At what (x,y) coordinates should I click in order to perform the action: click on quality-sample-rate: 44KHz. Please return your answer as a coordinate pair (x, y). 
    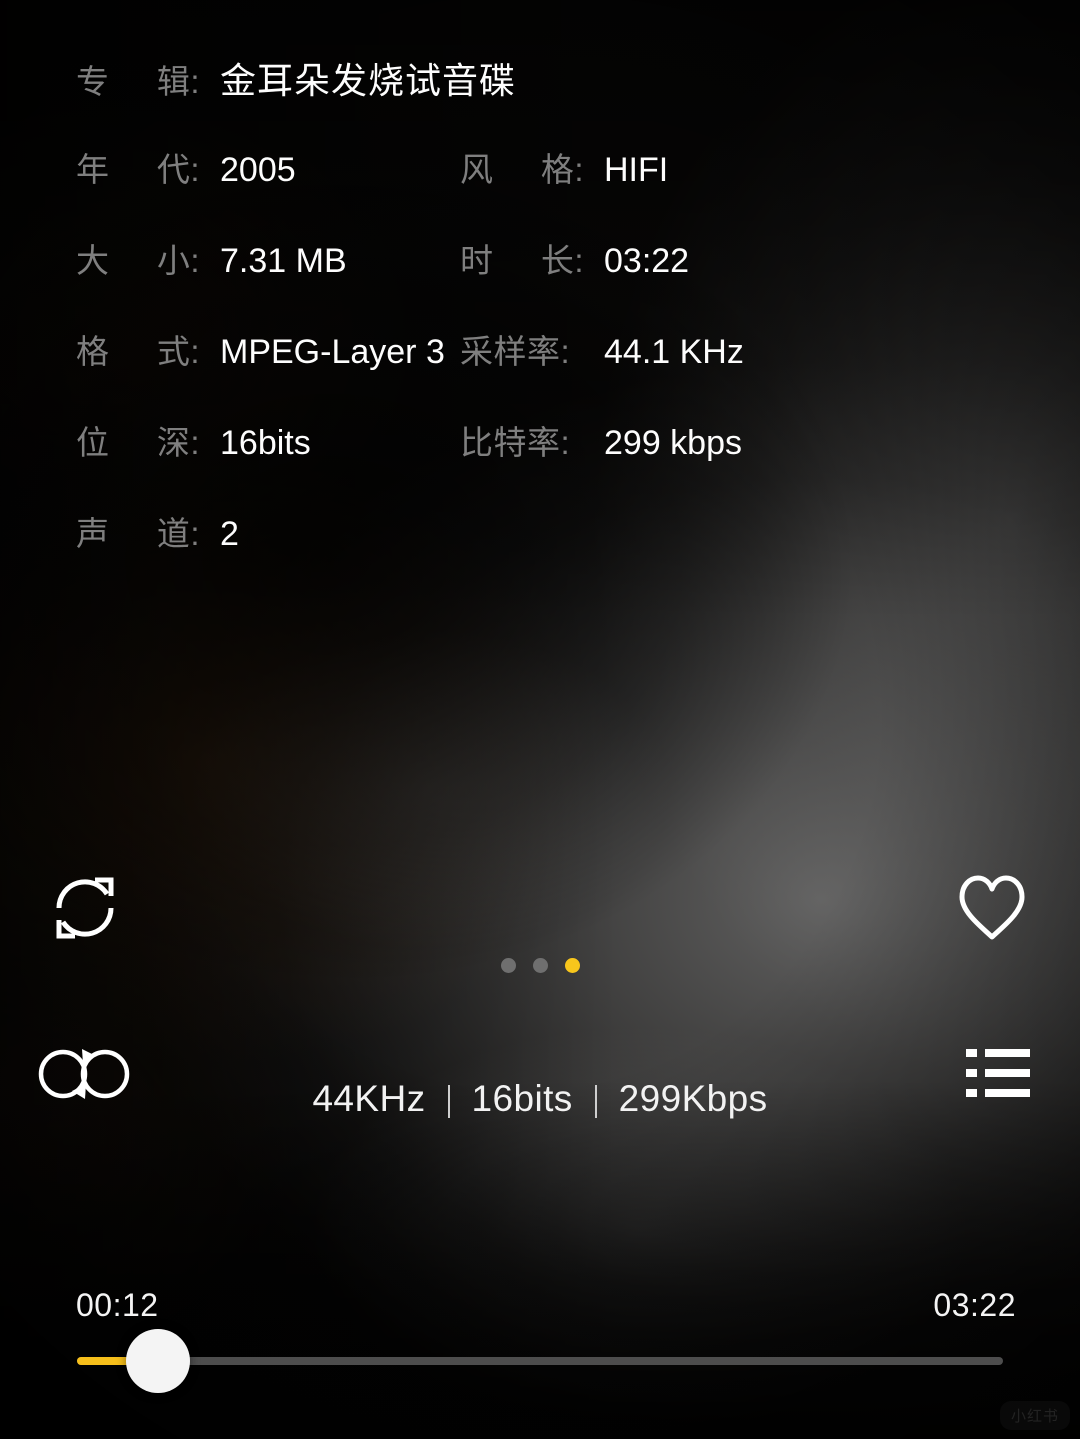
    Looking at the image, I should click on (369, 1098).